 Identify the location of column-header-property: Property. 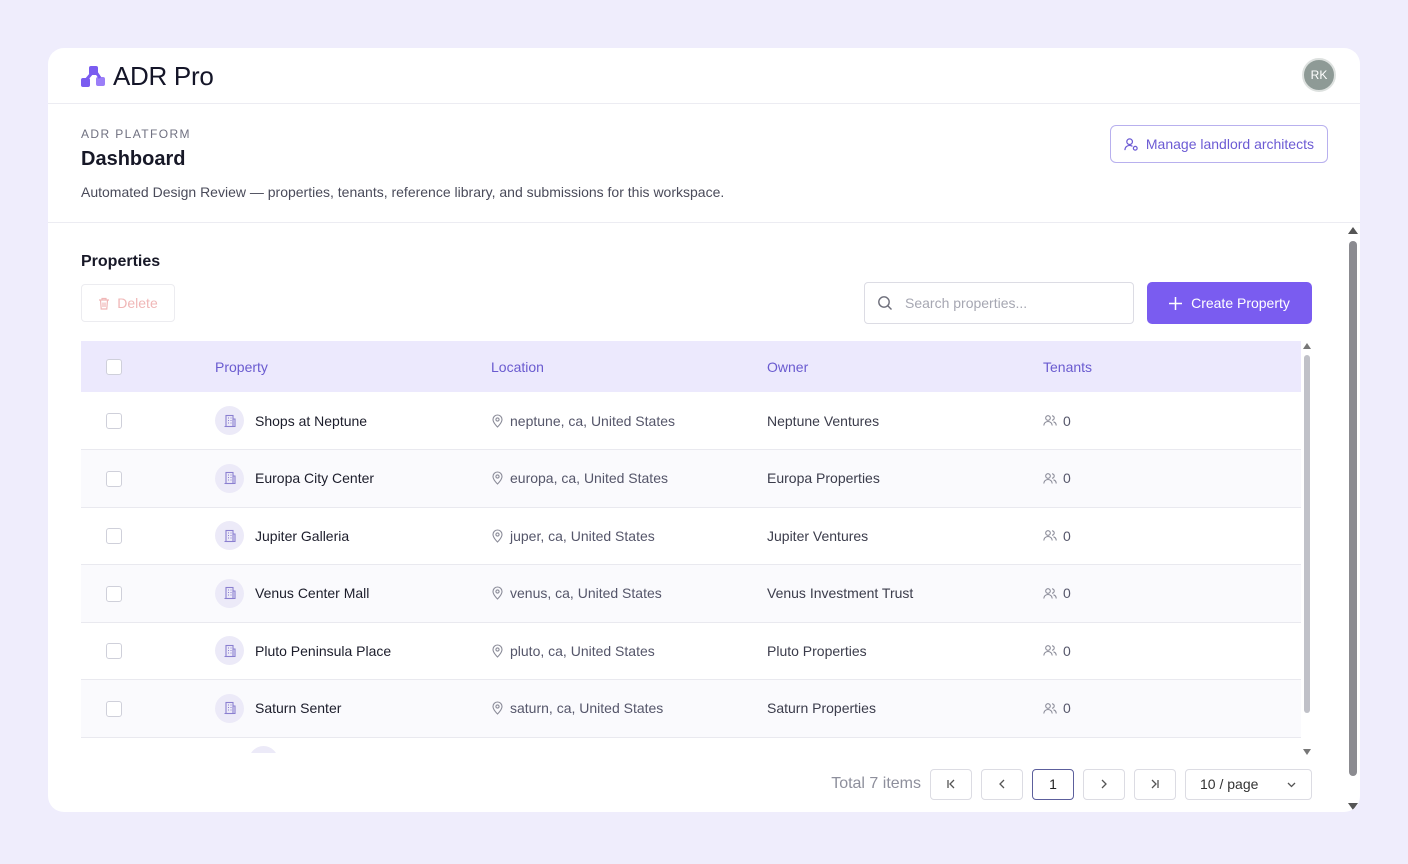
(353, 366).